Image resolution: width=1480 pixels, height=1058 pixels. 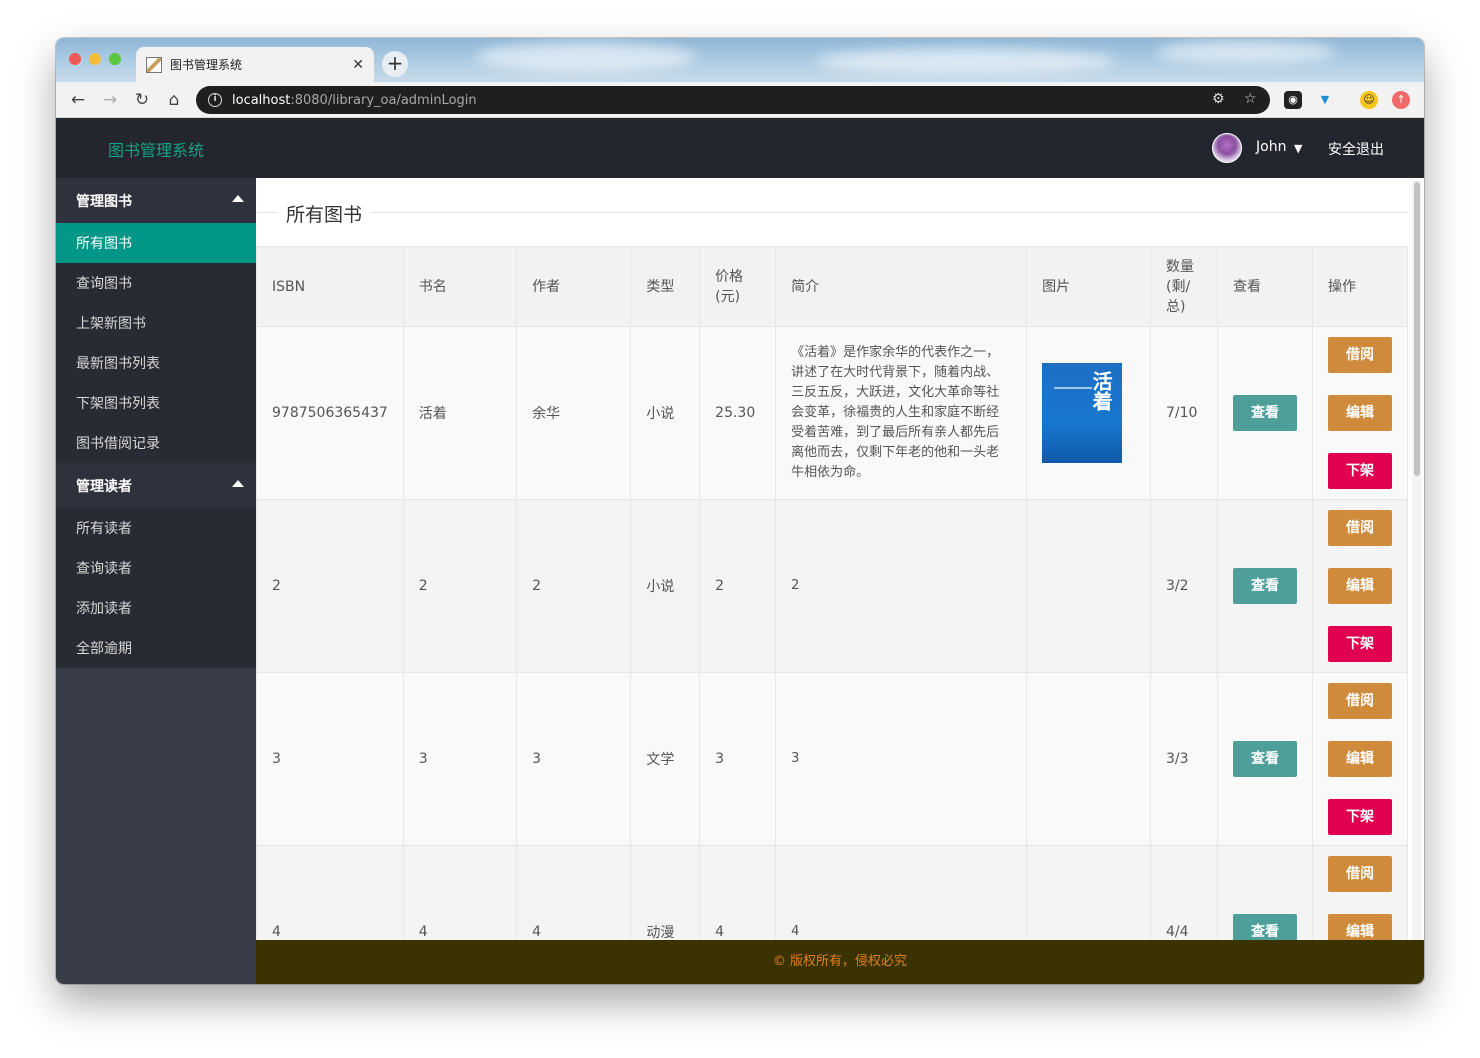 I want to click on book-cover-image: 活着, so click(x=1082, y=413).